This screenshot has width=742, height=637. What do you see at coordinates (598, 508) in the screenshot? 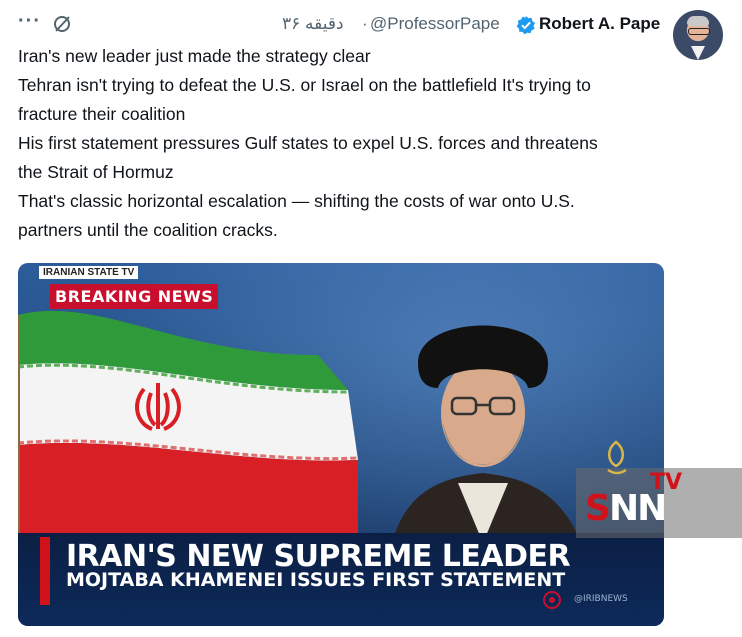
I see `snn-watermark-text: S` at bounding box center [598, 508].